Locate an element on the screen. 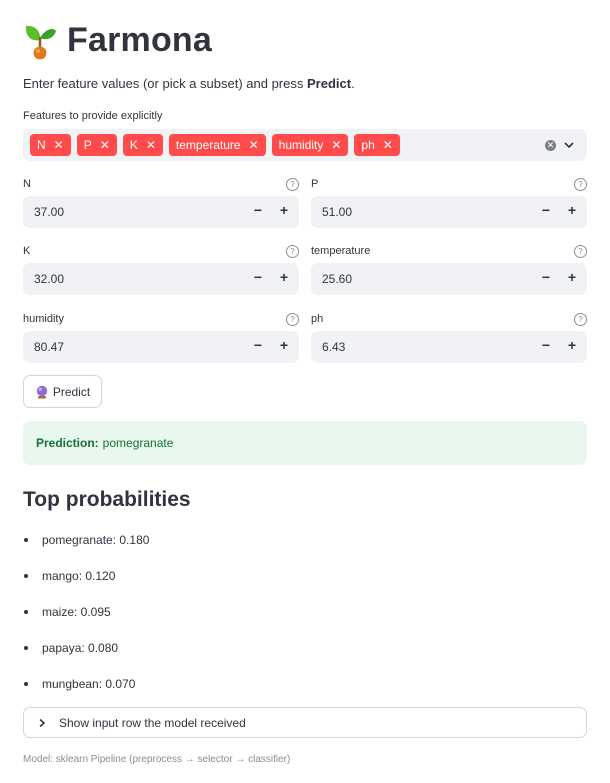 This screenshot has width=610, height=783. predict-button: Predict is located at coordinates (62, 391).